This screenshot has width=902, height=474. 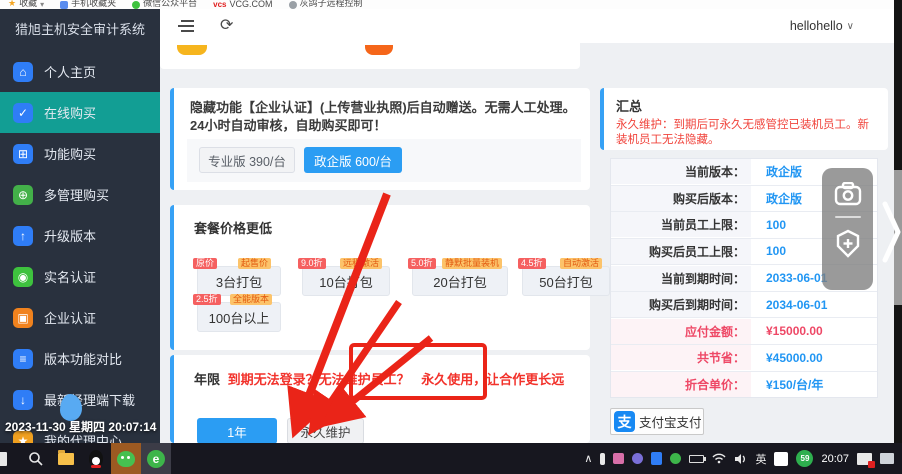 I want to click on user-menu: hellohello ∨, so click(x=822, y=26).